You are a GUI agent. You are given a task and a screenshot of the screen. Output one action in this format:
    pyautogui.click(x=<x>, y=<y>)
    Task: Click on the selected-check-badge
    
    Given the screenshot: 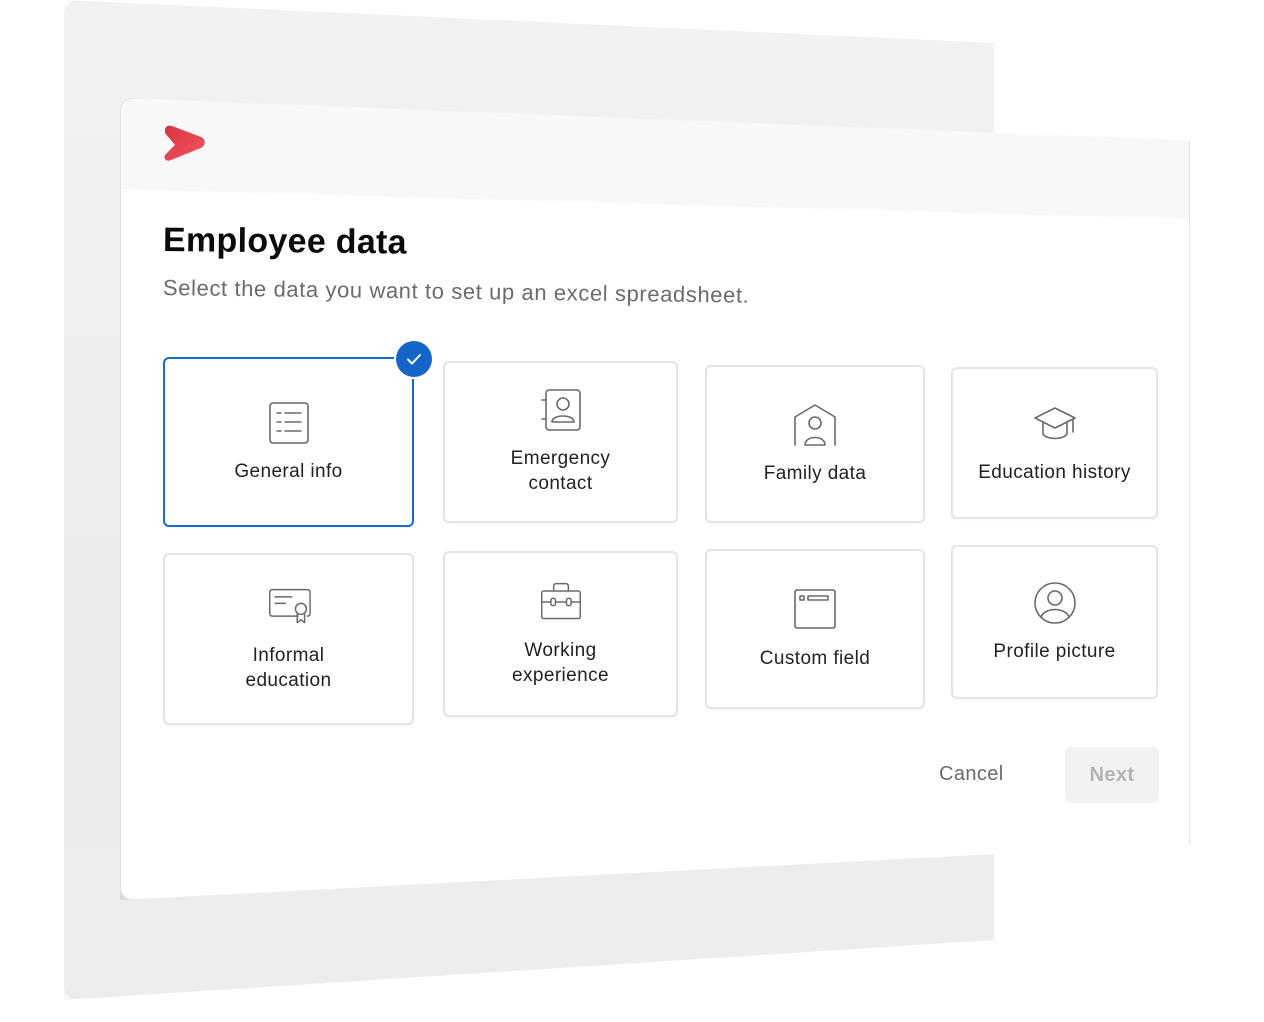 What is the action you would take?
    pyautogui.click(x=414, y=359)
    